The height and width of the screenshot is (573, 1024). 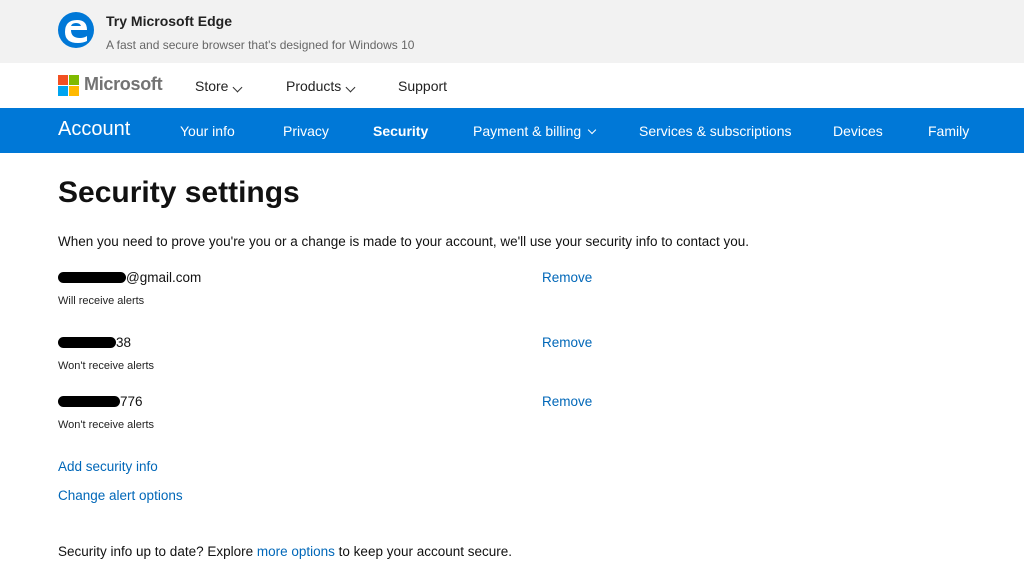 What do you see at coordinates (120, 495) in the screenshot?
I see `change-alert-options-link: Change alert options` at bounding box center [120, 495].